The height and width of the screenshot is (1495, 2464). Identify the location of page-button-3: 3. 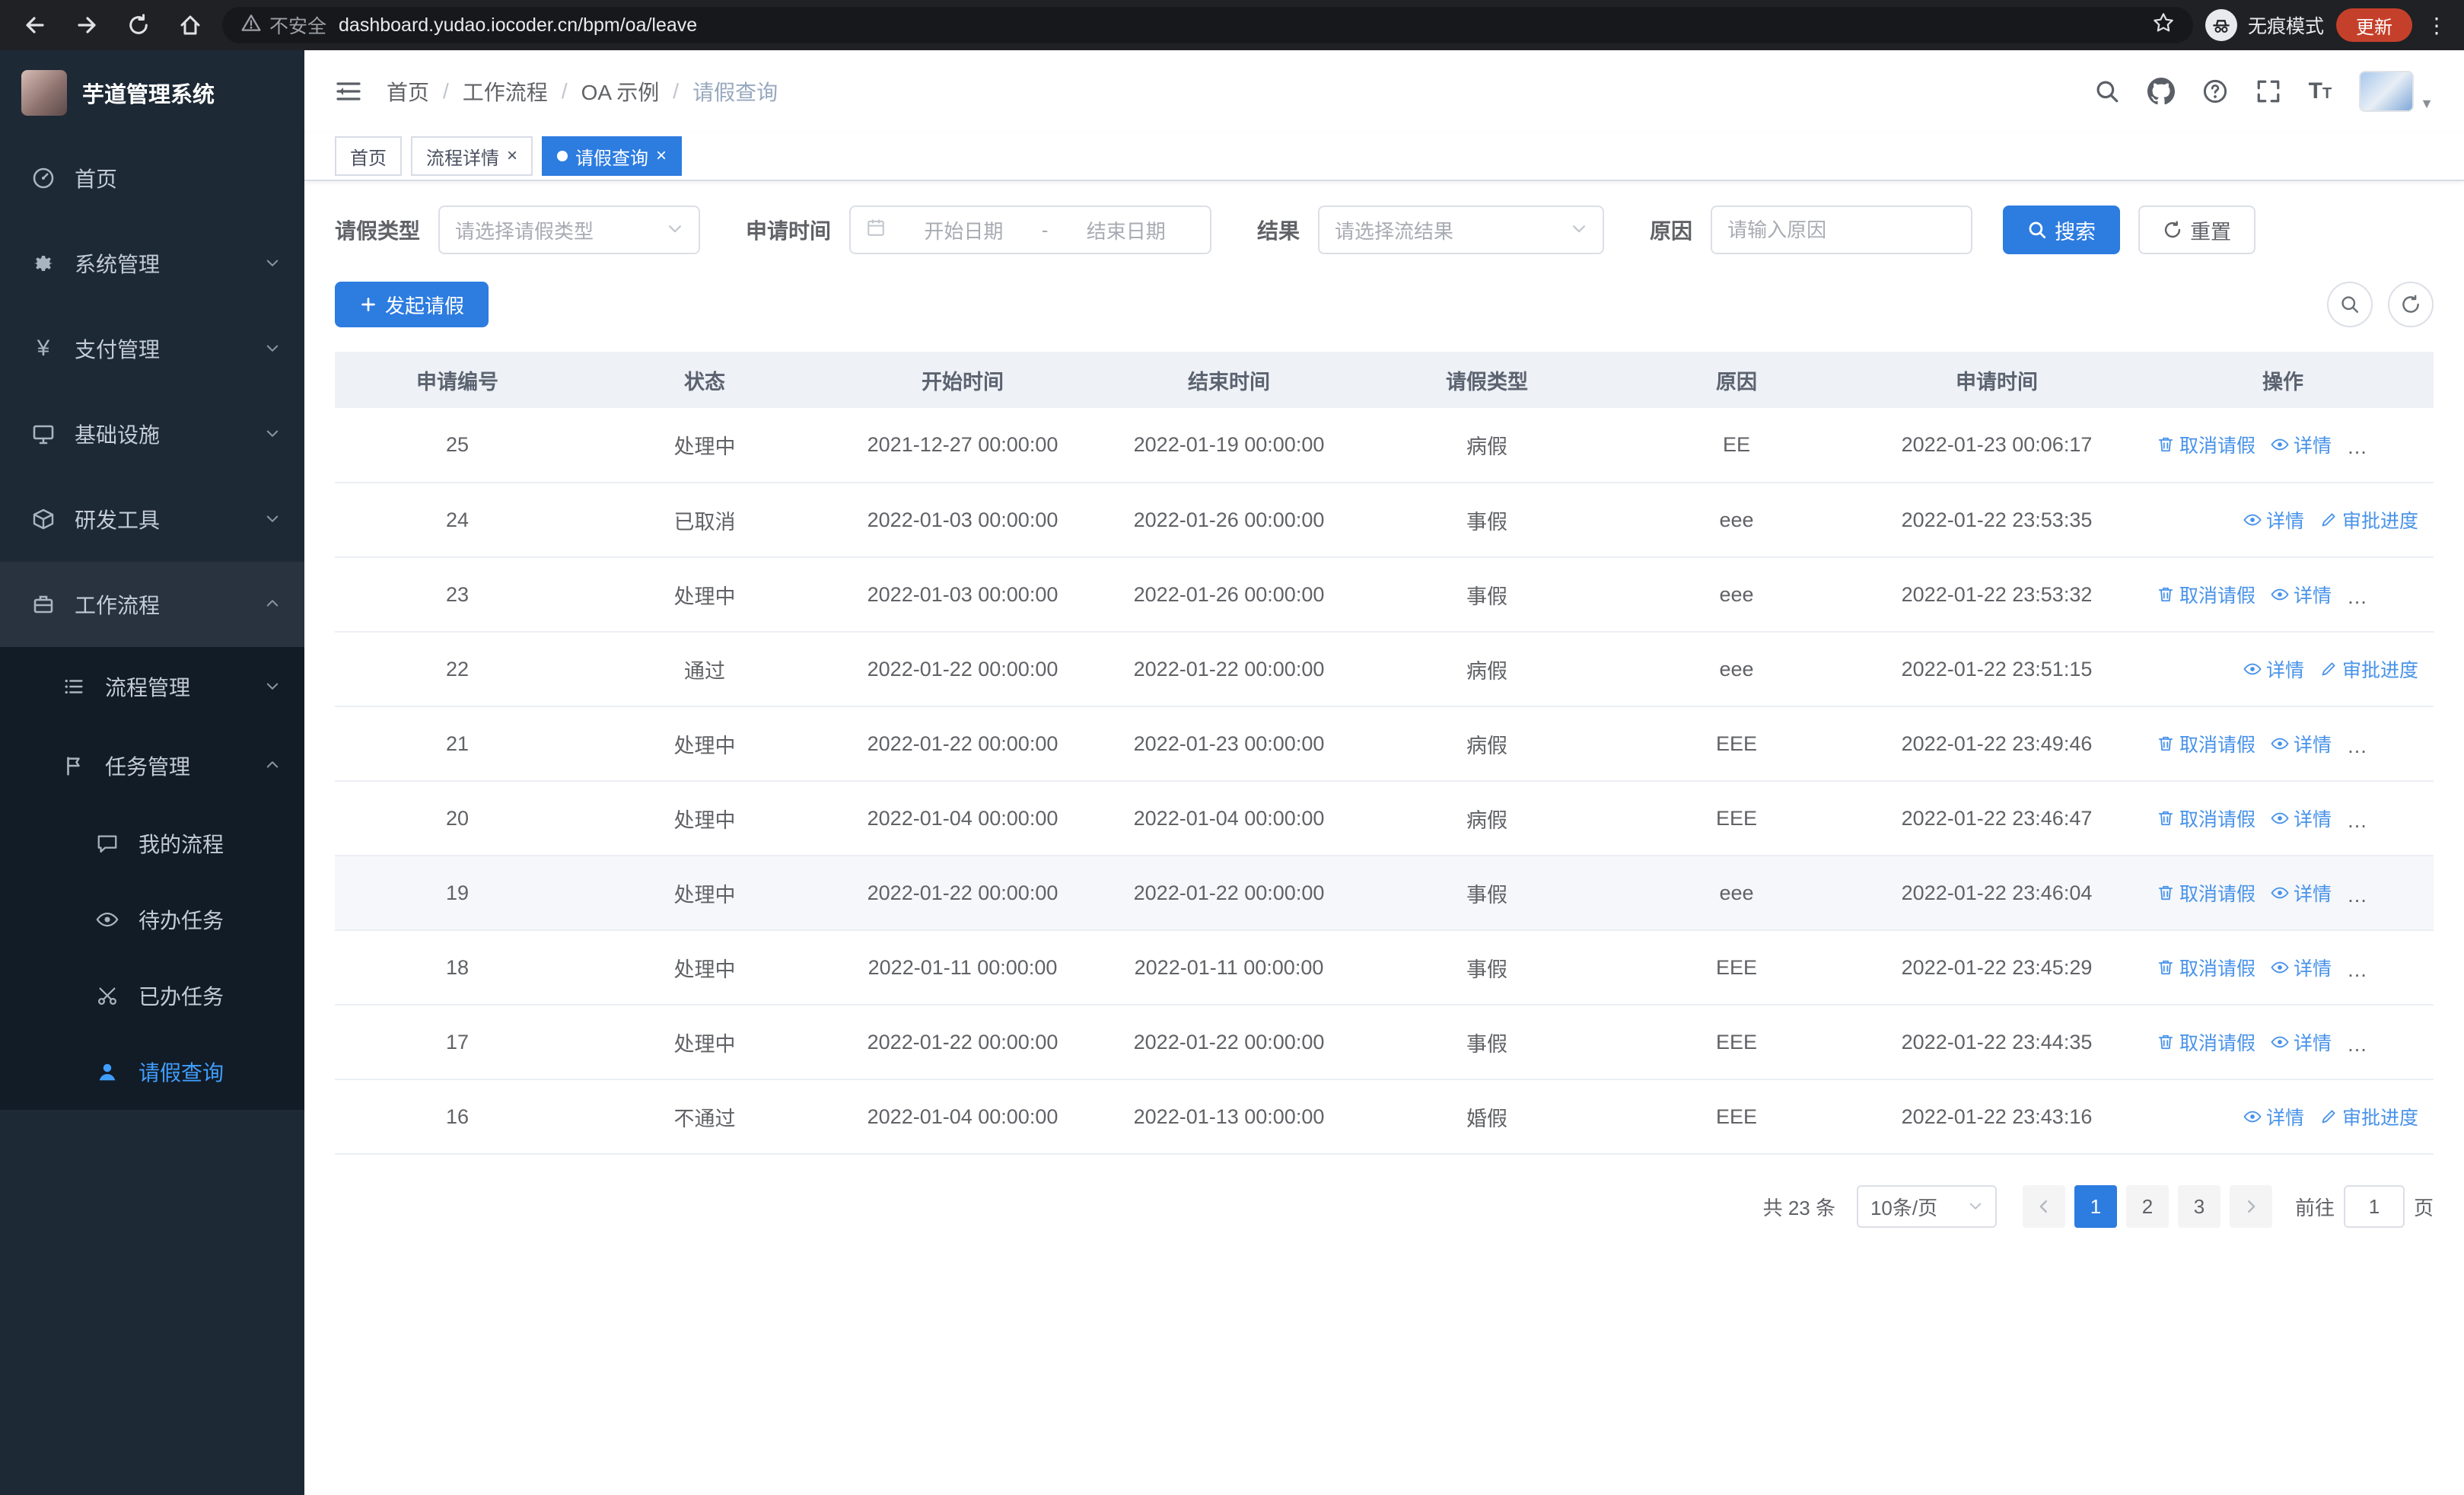
(2198, 1207).